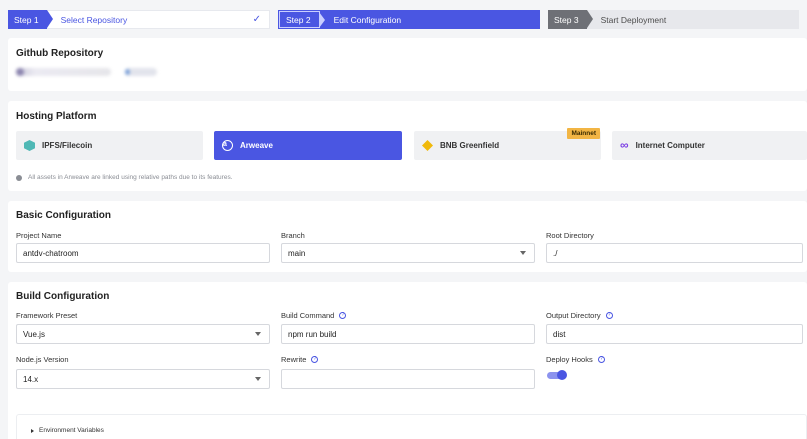  What do you see at coordinates (624, 145) in the screenshot?
I see `internet-computer-icon: ∞` at bounding box center [624, 145].